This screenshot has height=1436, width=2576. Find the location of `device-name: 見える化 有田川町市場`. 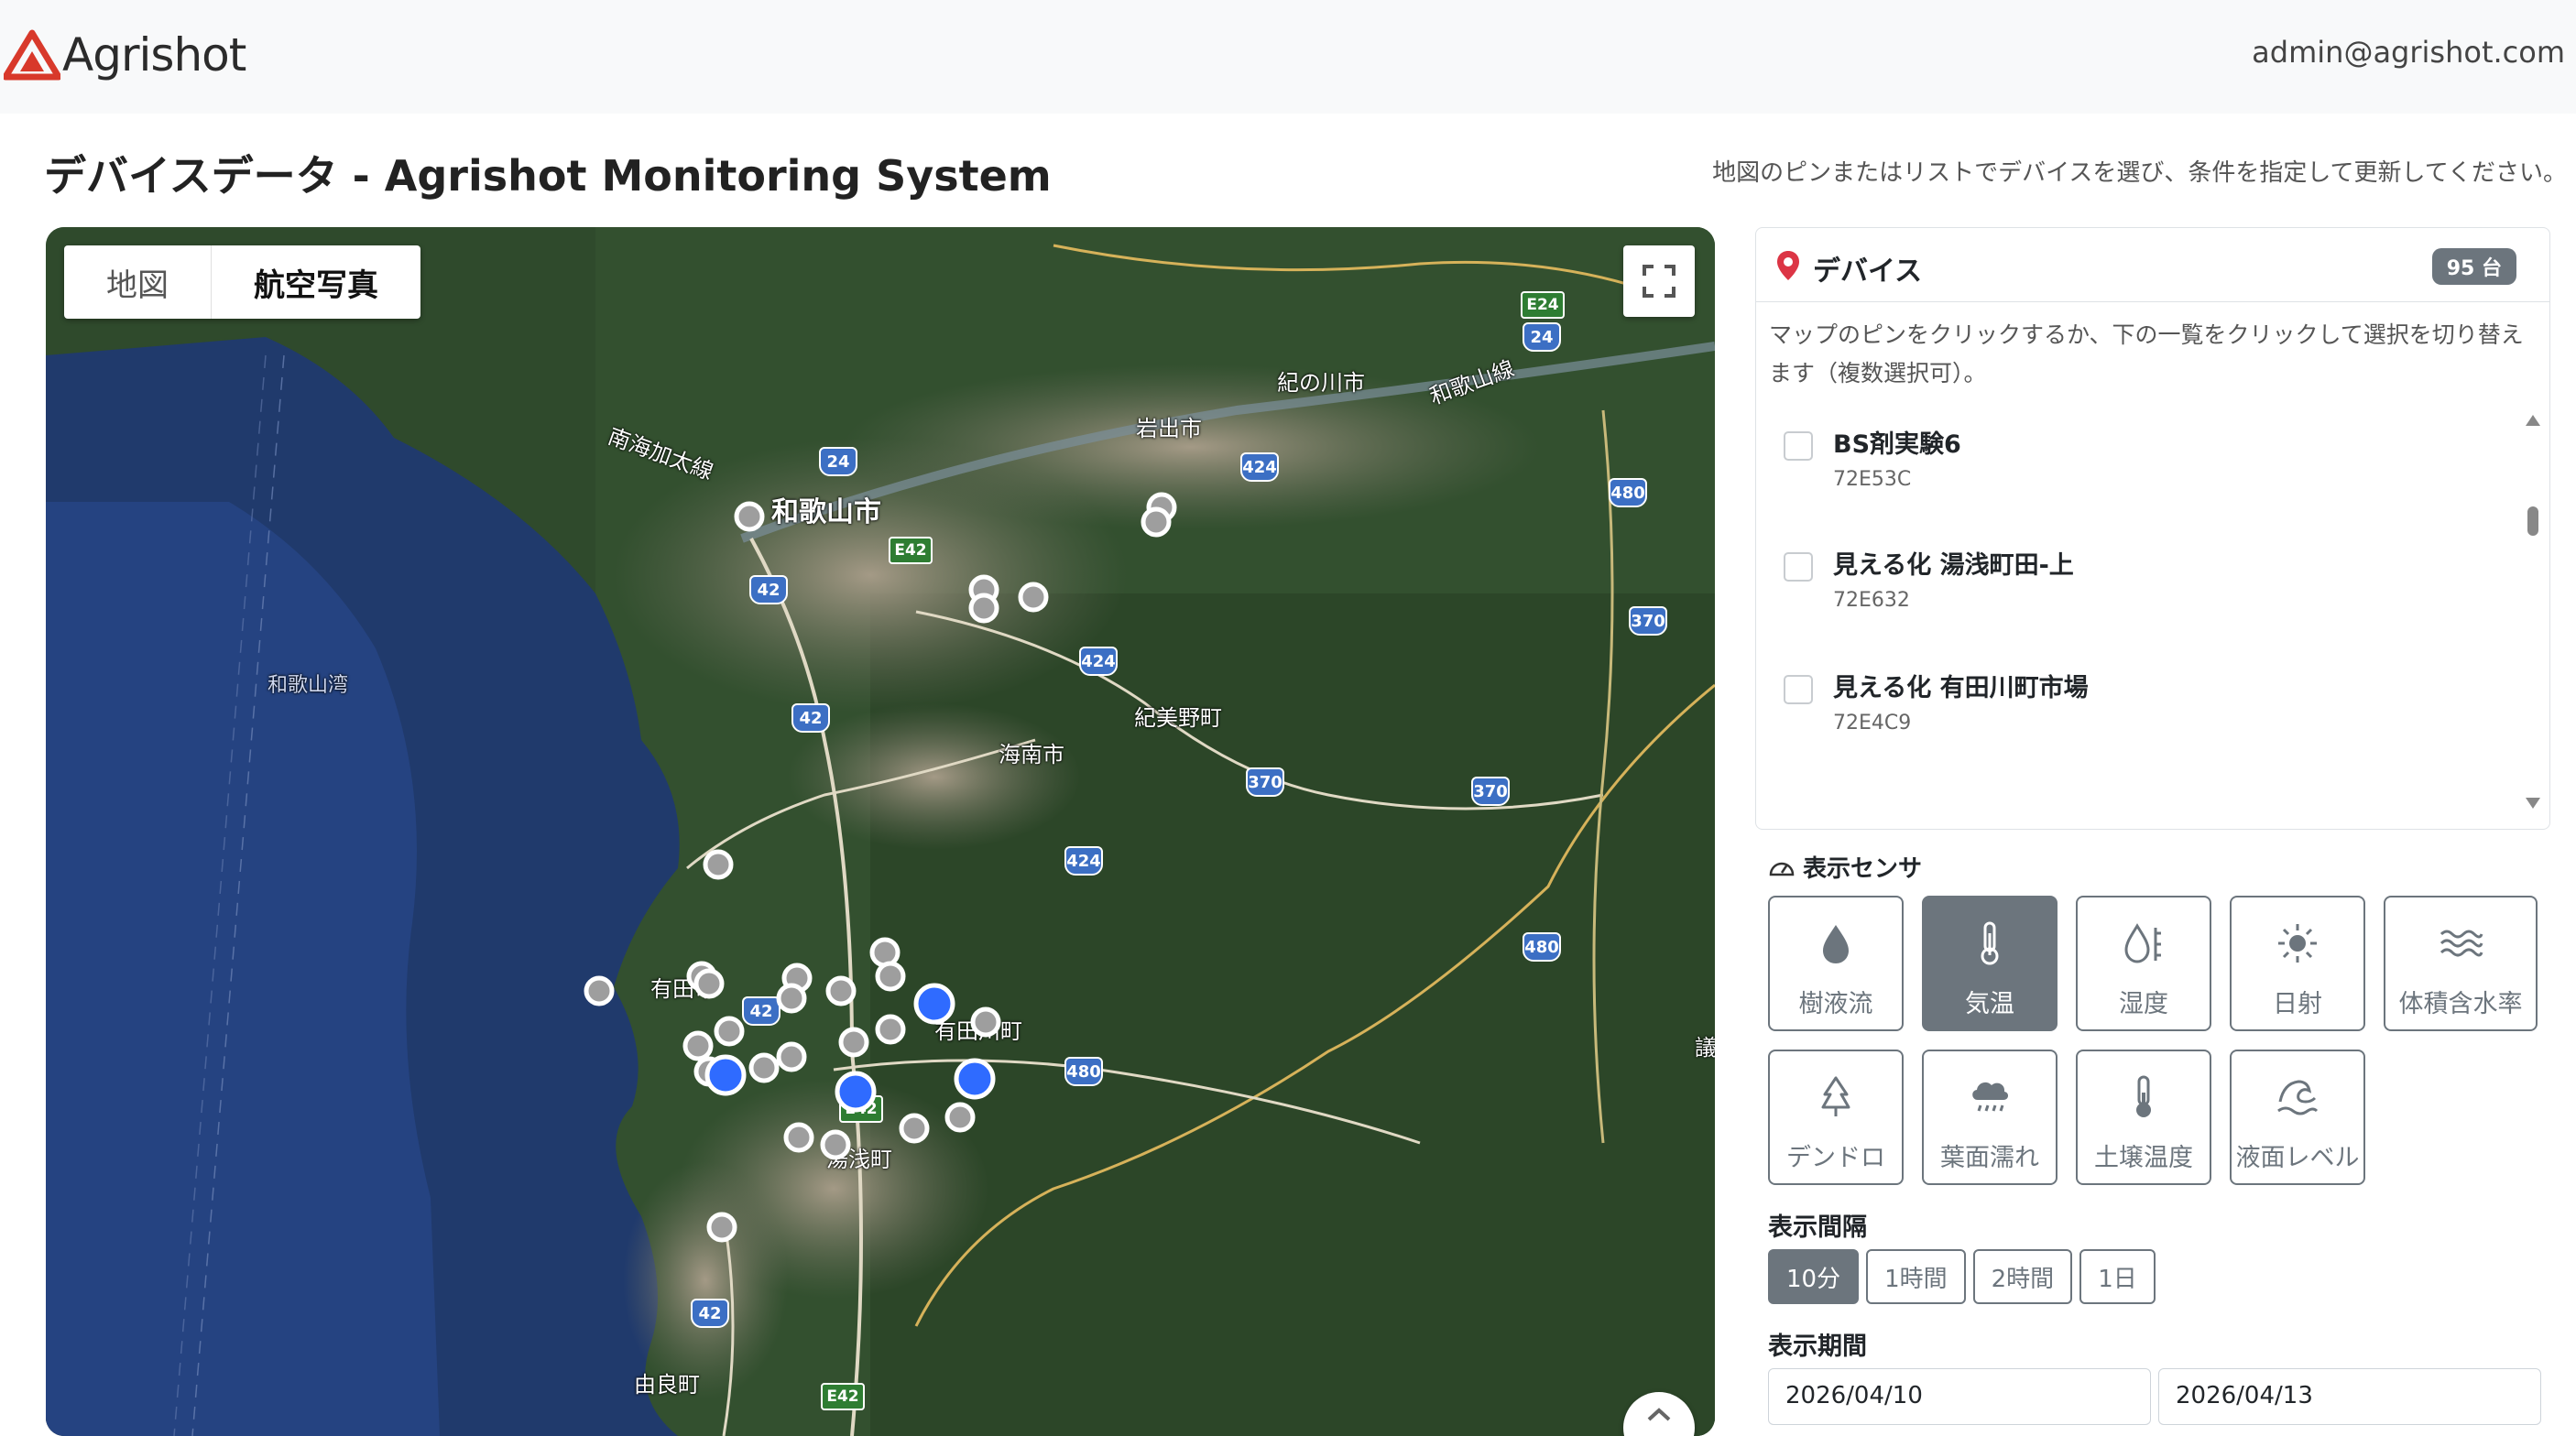

device-name: 見える化 有田川町市場 is located at coordinates (1961, 688).